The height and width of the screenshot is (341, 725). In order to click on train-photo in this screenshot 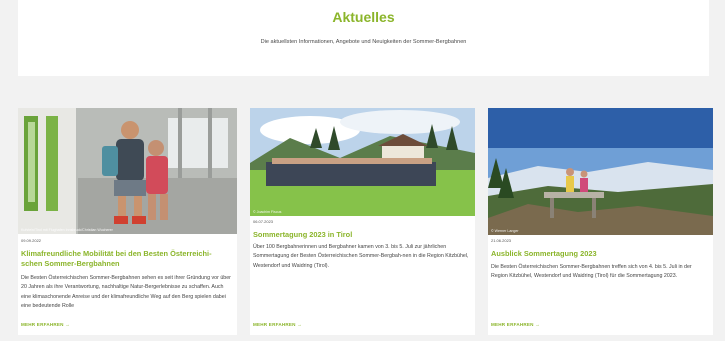, I will do `click(127, 171)`.